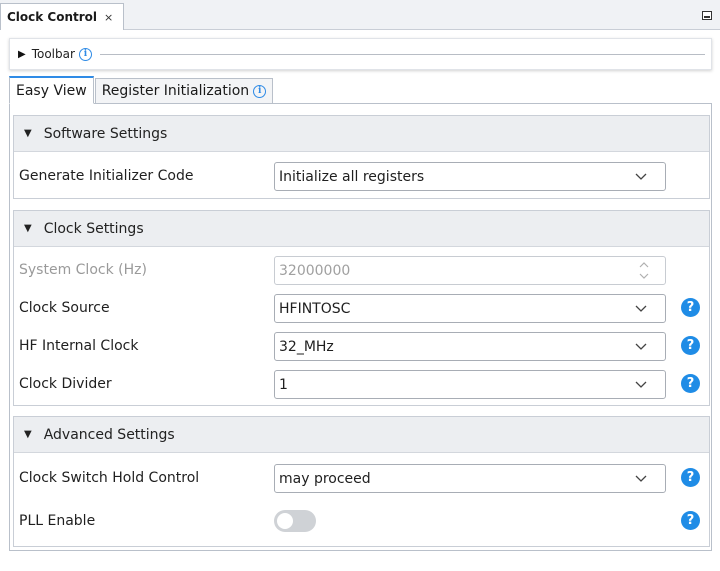 The image size is (720, 571). What do you see at coordinates (315, 270) in the screenshot?
I see `spinner-value: 32000000` at bounding box center [315, 270].